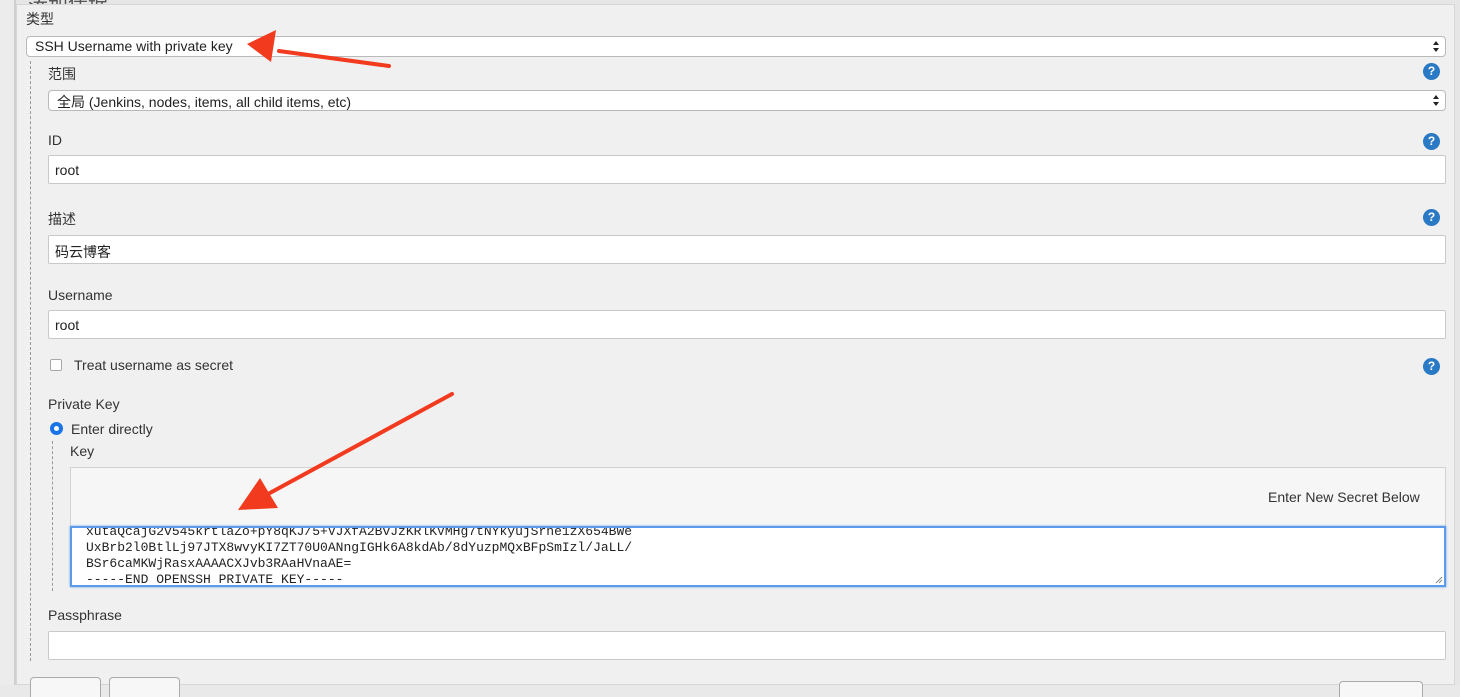 The width and height of the screenshot is (1460, 697). What do you see at coordinates (112, 429) in the screenshot?
I see `enter-directly-label: Enter directly` at bounding box center [112, 429].